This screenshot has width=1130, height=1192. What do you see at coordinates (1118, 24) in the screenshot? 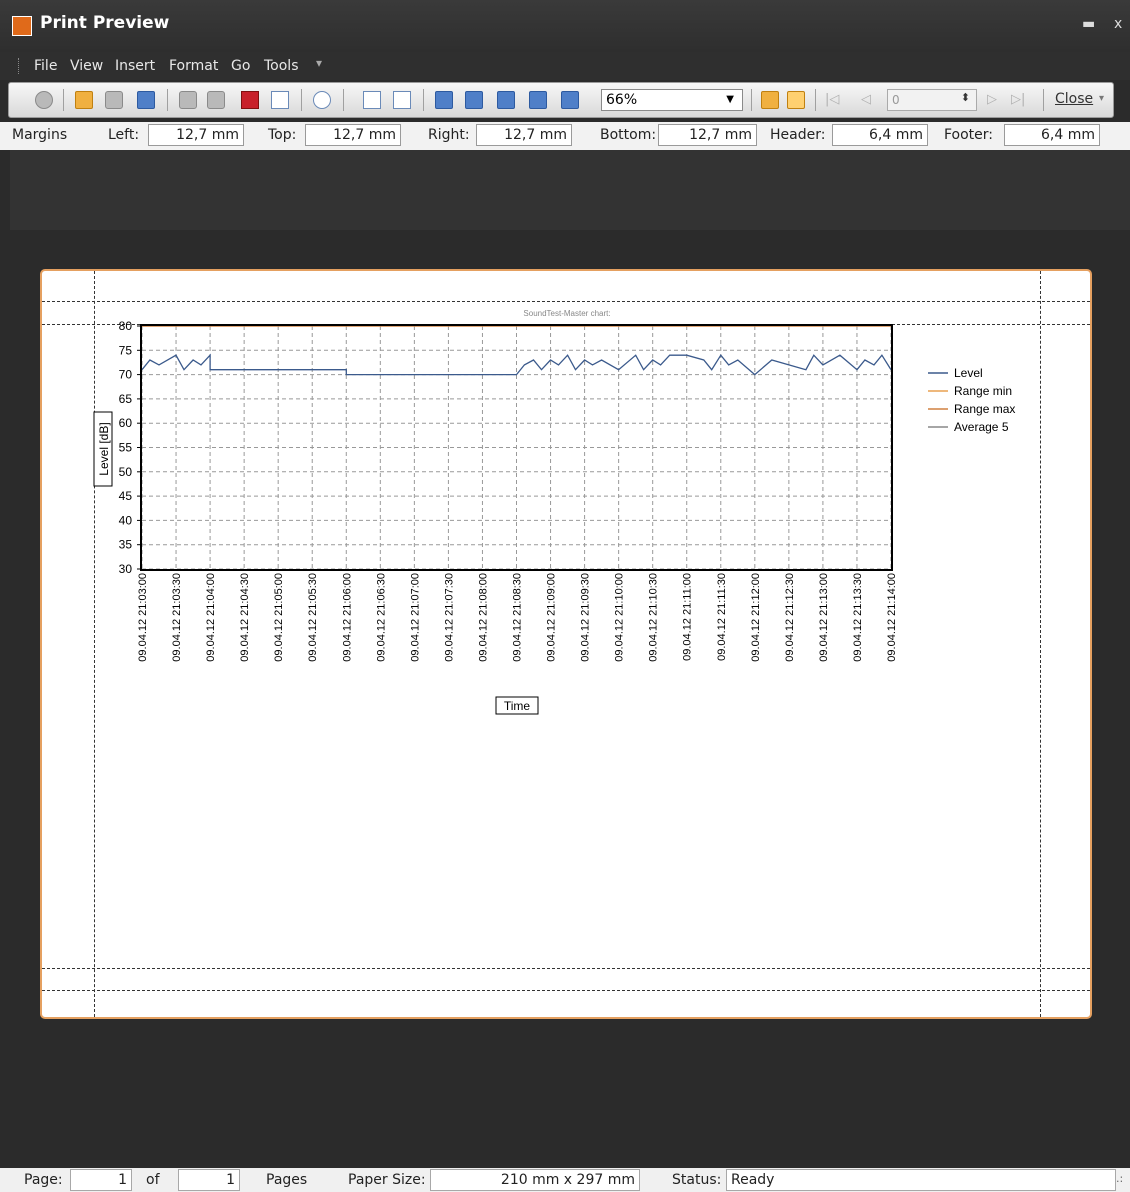
I see `close-window-icon: x` at bounding box center [1118, 24].